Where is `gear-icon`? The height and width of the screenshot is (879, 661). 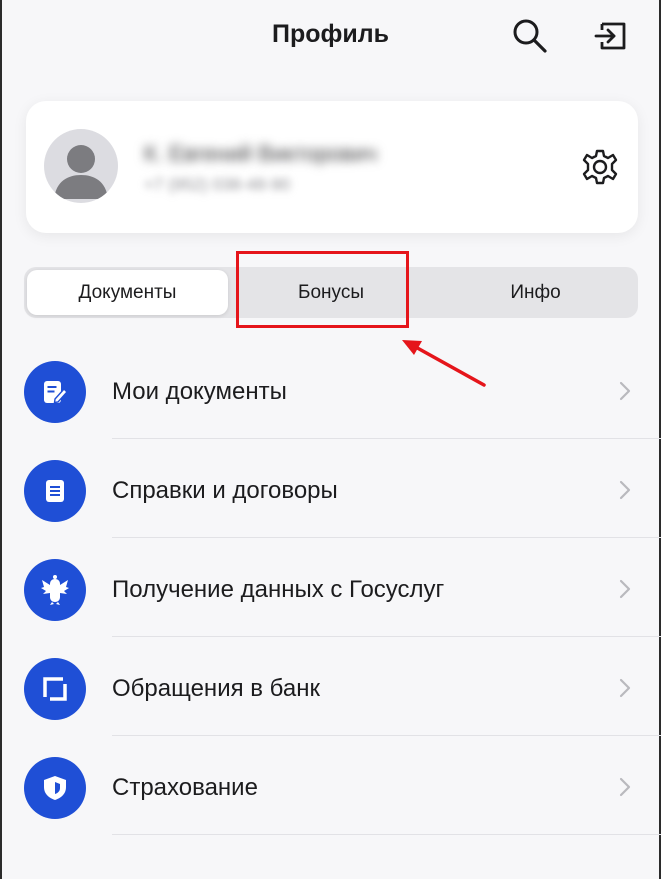 gear-icon is located at coordinates (600, 167).